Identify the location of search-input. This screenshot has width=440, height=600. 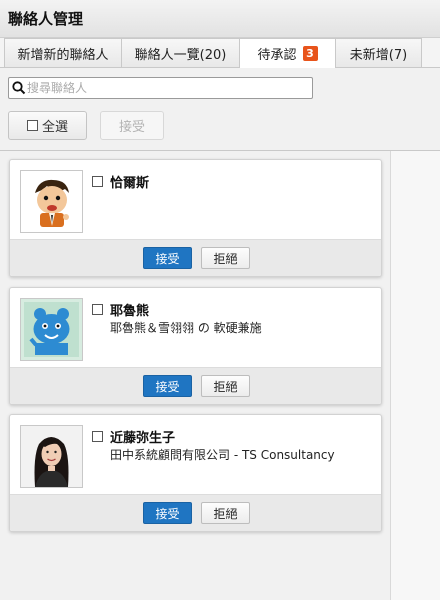
(167, 88).